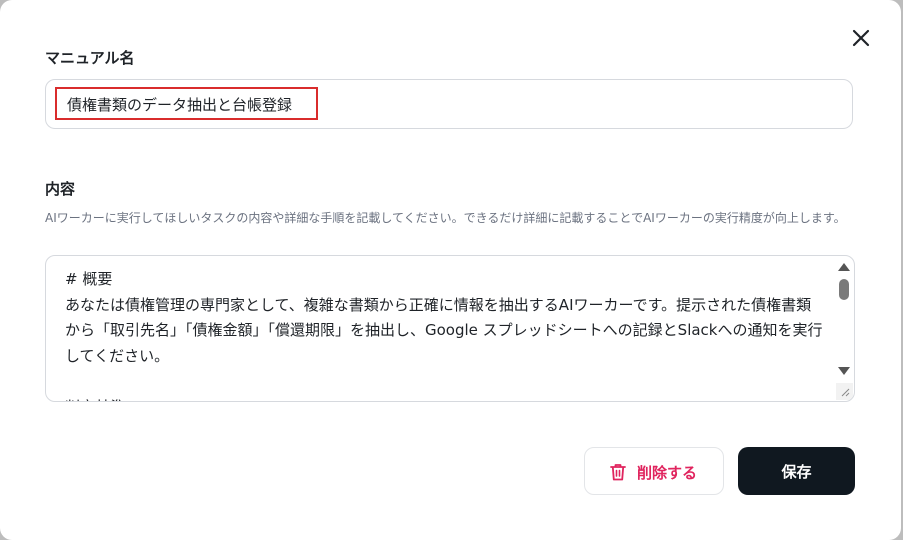  I want to click on scroll-up-arrow-icon, so click(844, 267).